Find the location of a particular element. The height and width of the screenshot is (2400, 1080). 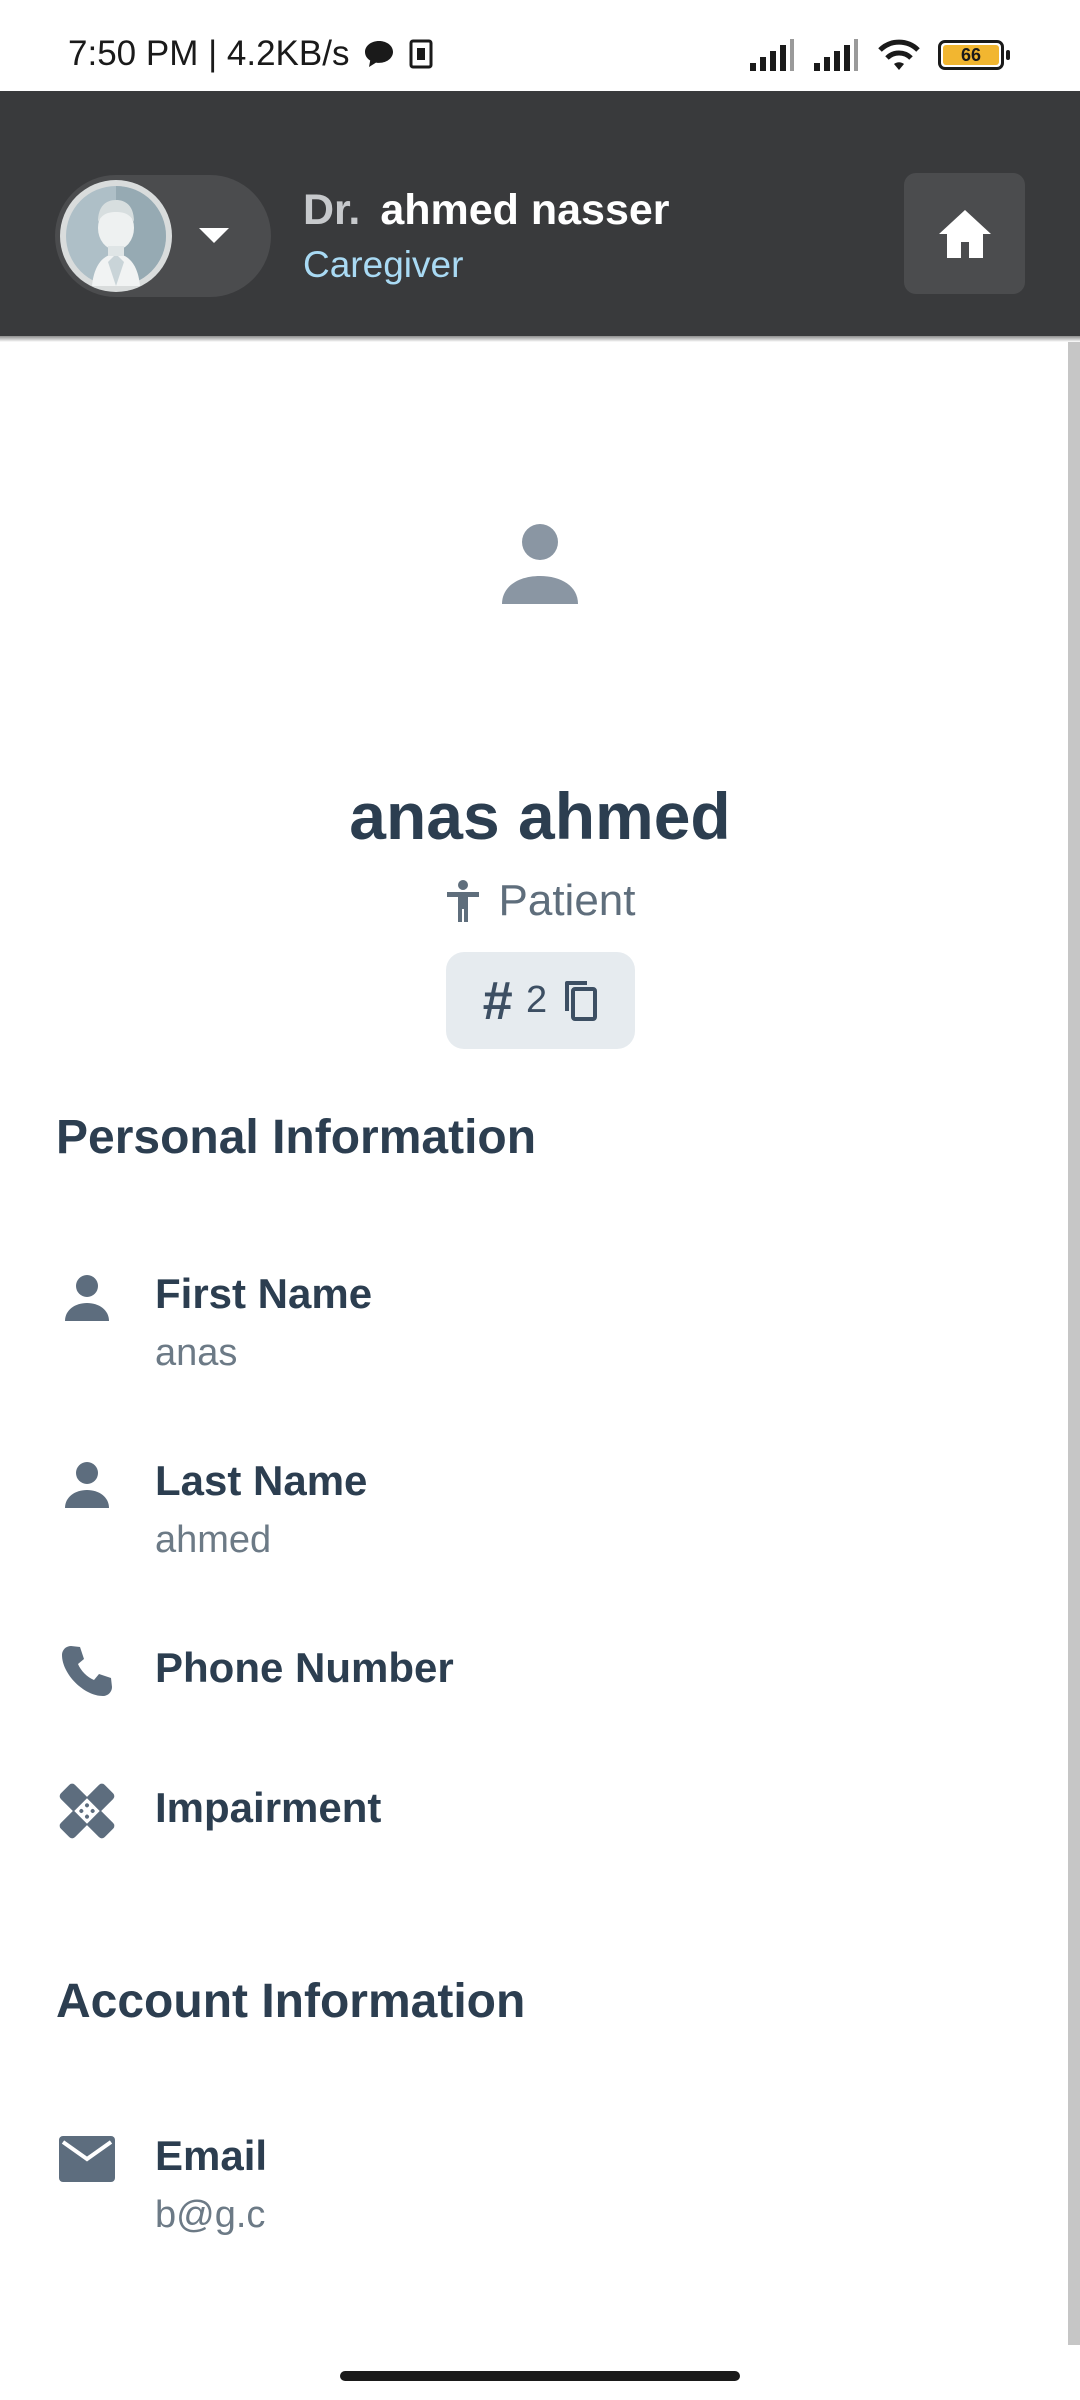

phone-icon is located at coordinates (87, 1671).